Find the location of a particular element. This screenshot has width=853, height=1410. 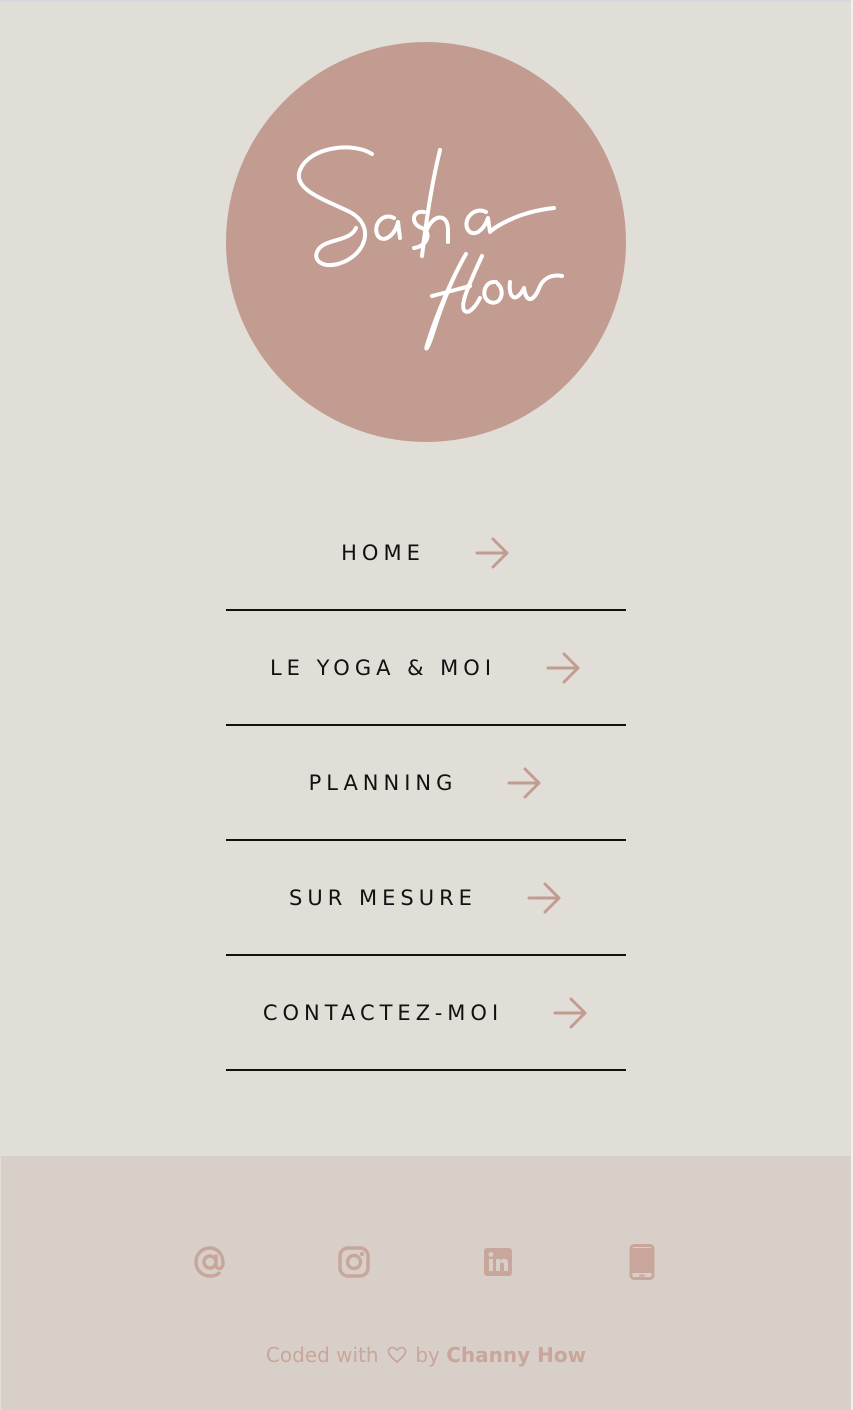

social-links is located at coordinates (426, 1262).